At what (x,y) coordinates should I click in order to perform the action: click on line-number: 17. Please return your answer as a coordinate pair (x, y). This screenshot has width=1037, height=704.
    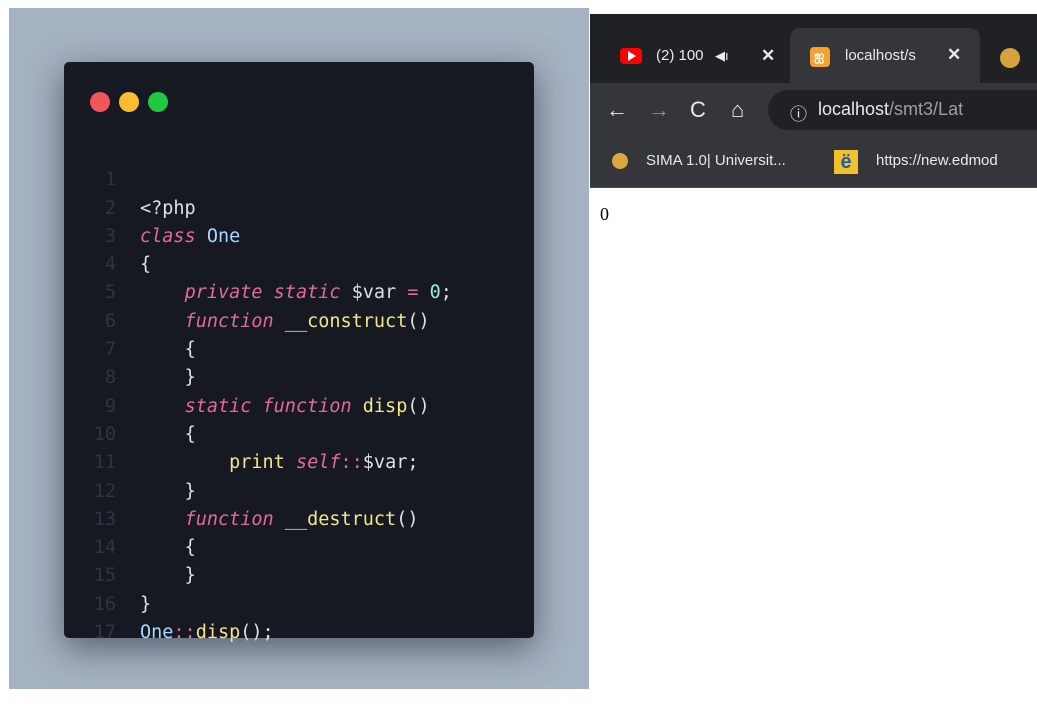
    Looking at the image, I should click on (104, 633).